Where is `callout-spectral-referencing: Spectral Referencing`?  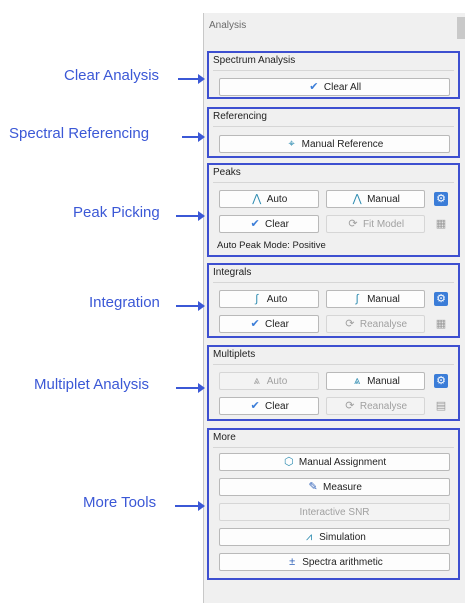 callout-spectral-referencing: Spectral Referencing is located at coordinates (79, 133).